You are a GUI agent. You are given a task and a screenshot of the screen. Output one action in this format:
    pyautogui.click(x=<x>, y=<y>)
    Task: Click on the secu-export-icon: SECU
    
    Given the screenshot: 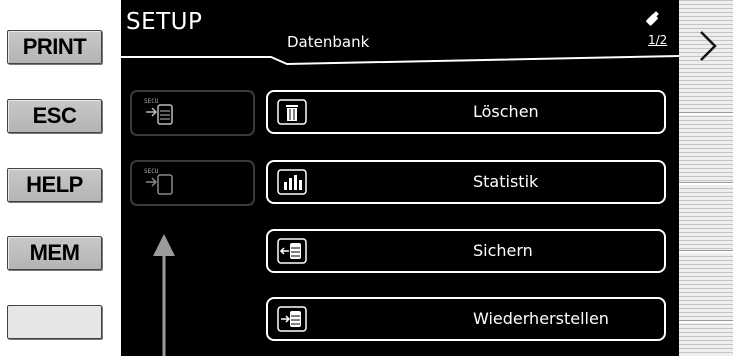 What is the action you would take?
    pyautogui.click(x=163, y=183)
    